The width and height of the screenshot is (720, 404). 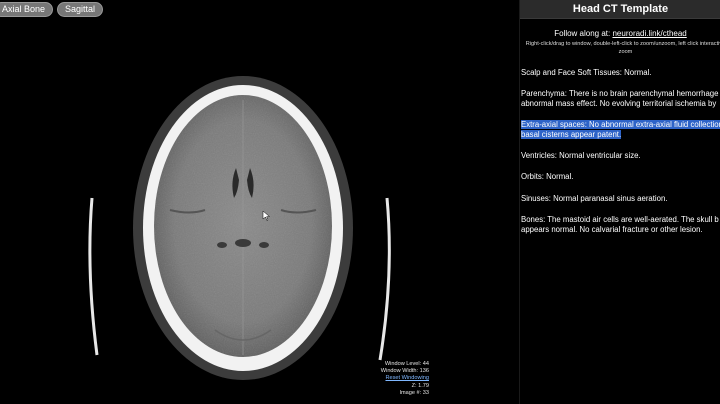 I want to click on z-position-text: Z: 1.79, so click(x=420, y=385).